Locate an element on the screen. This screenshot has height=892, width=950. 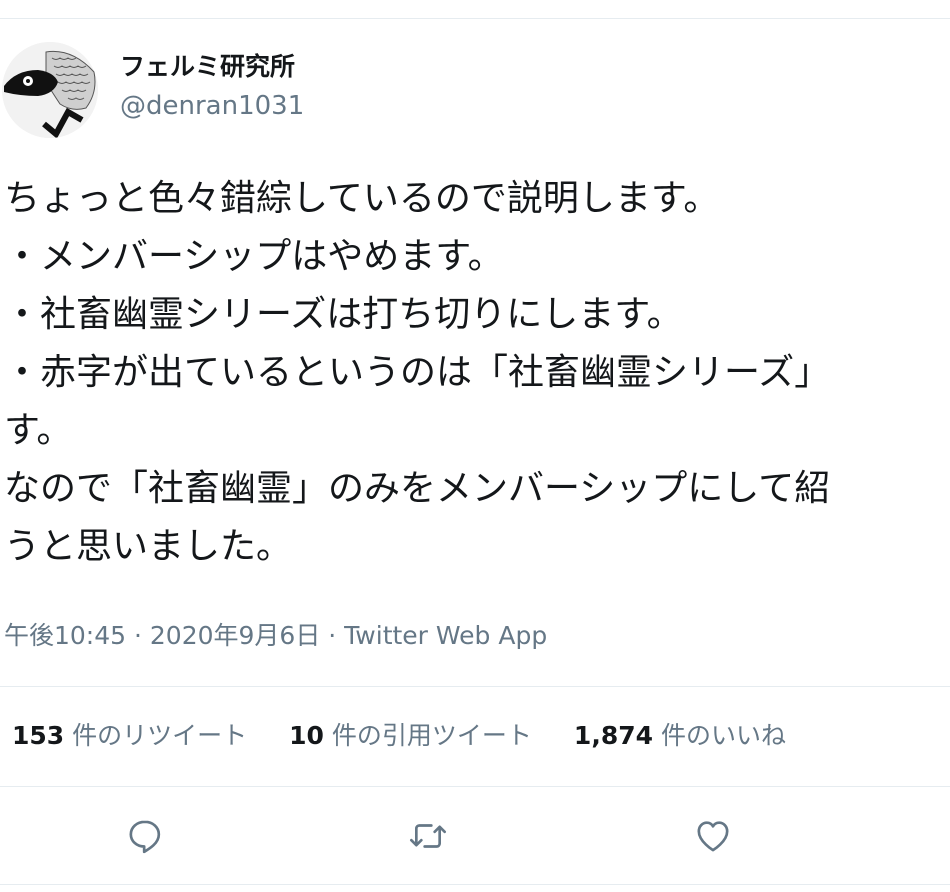
avatar-image is located at coordinates (50, 90).